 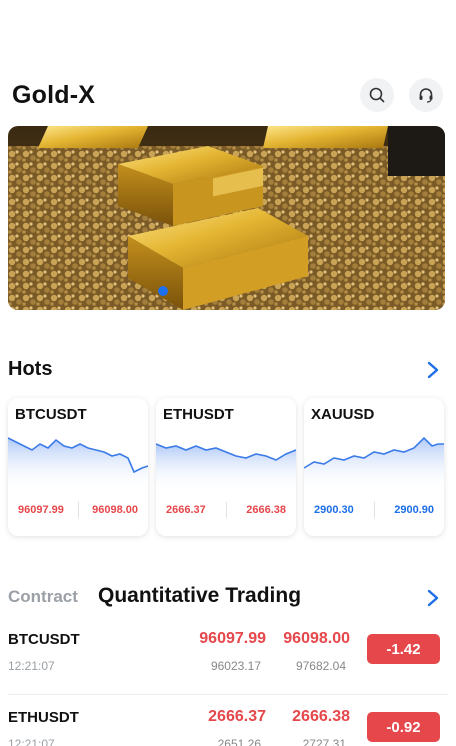 What do you see at coordinates (30, 369) in the screenshot?
I see `hots-title: Hots` at bounding box center [30, 369].